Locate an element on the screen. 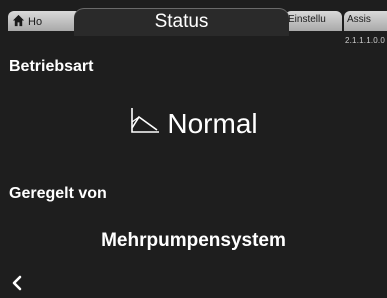  tab-bar: Ho Einstellu Assis Status is located at coordinates (193, 18).